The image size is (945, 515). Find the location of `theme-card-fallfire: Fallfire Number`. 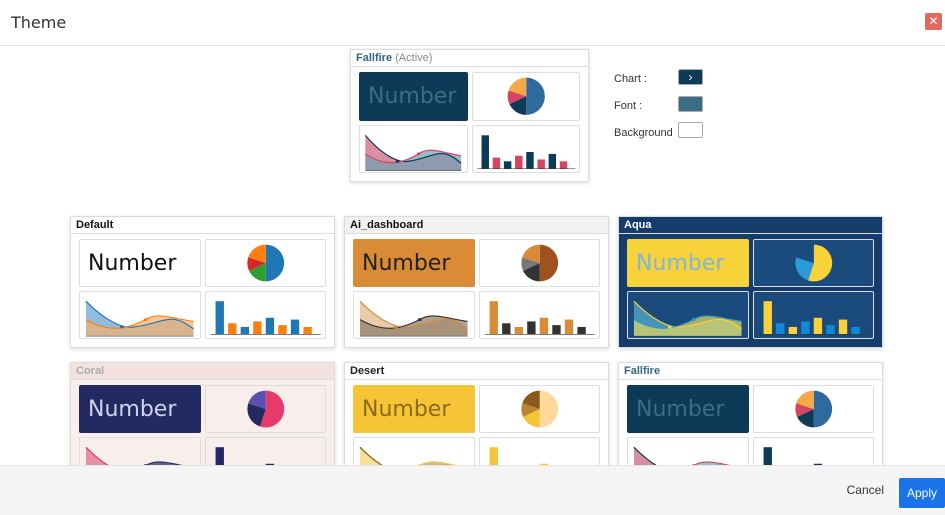

theme-card-fallfire: Fallfire Number is located at coordinates (750, 413).